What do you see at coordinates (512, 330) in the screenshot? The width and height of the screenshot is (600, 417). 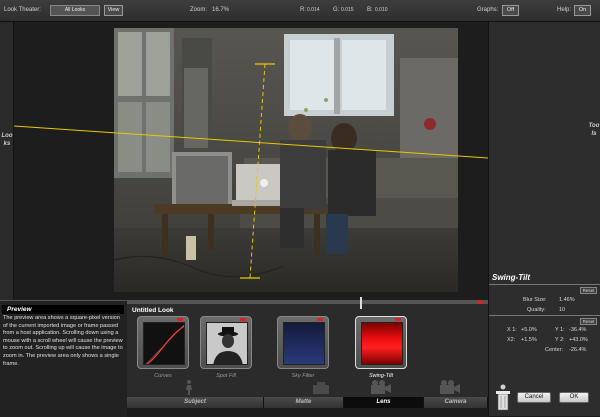 I see `x1-label: X 1:` at bounding box center [512, 330].